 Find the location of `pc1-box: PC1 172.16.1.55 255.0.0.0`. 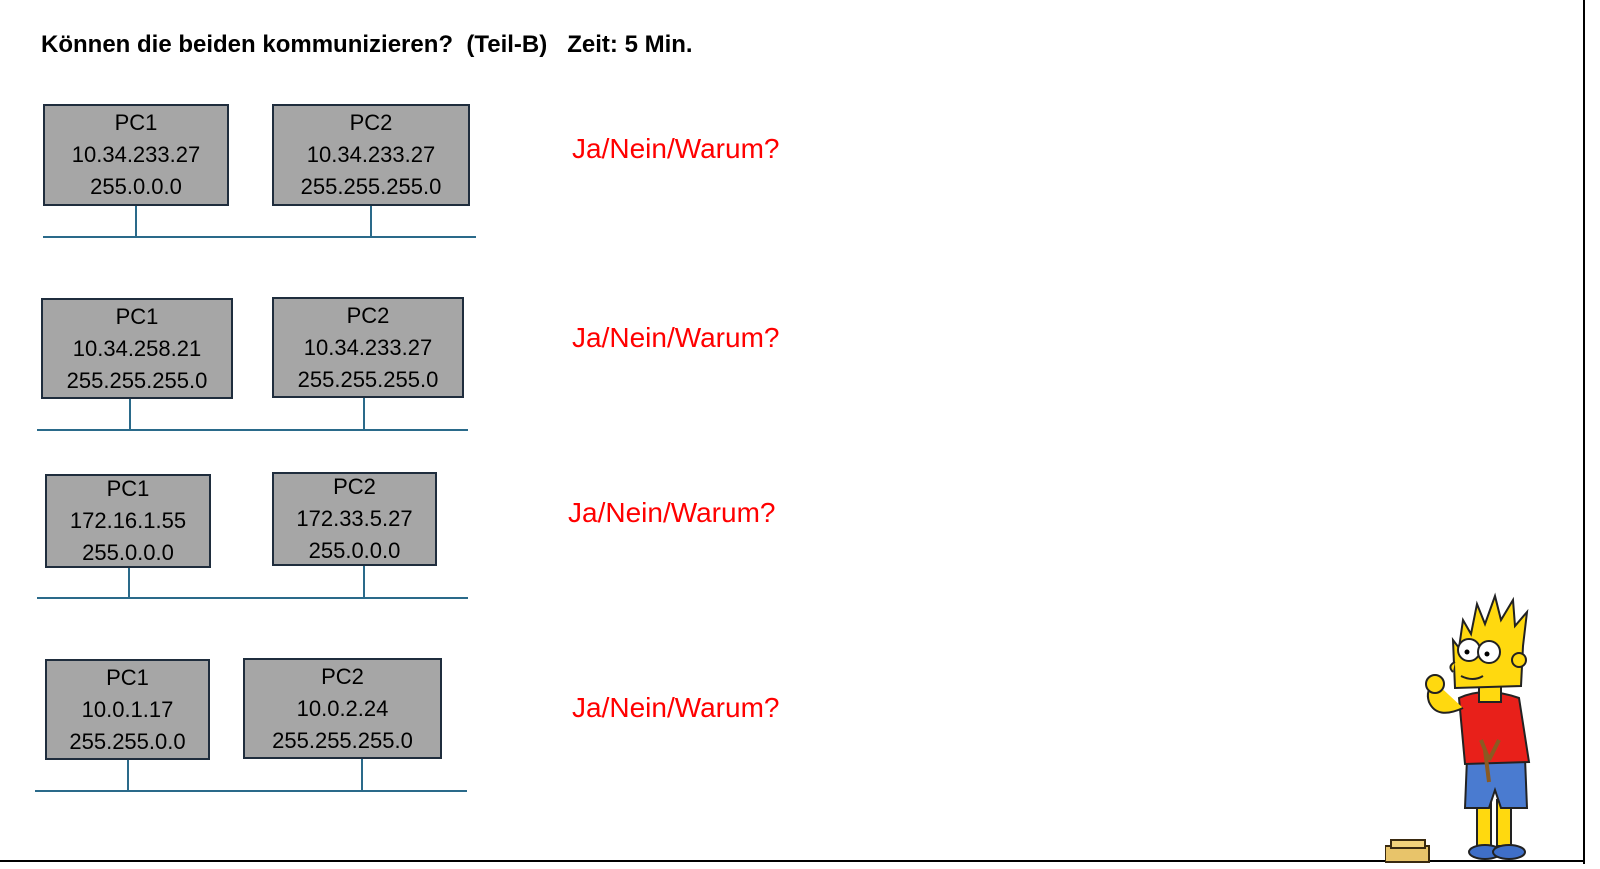

pc1-box: PC1 172.16.1.55 255.0.0.0 is located at coordinates (128, 521).